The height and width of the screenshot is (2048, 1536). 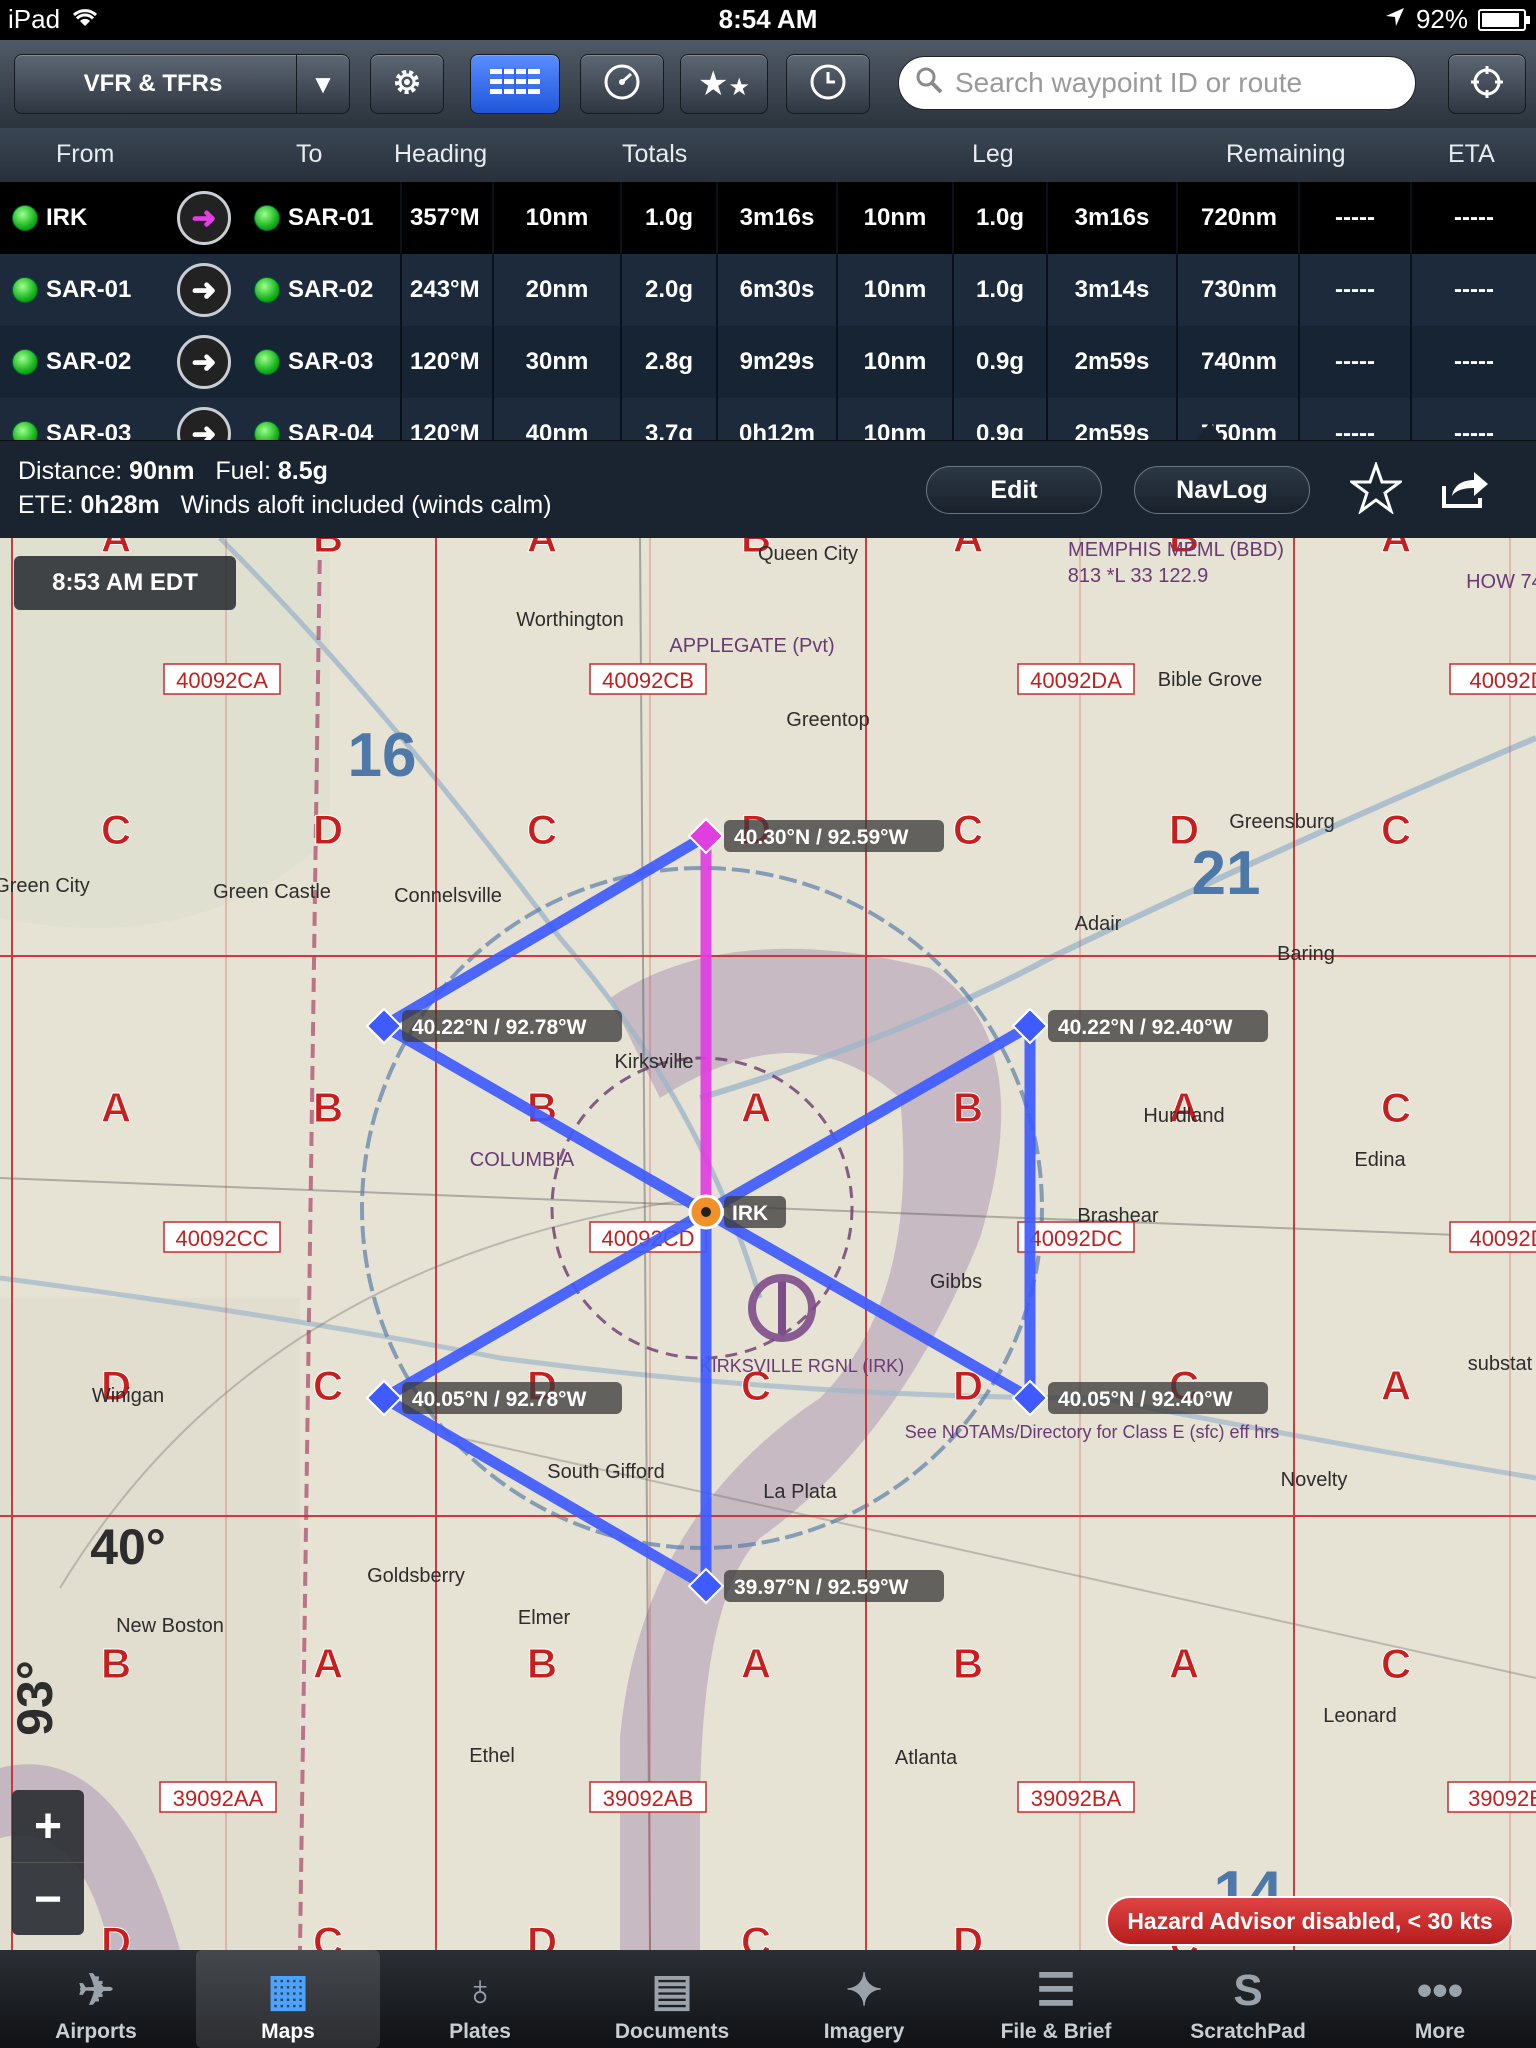 I want to click on navlog-button: NavLog, so click(x=1222, y=490).